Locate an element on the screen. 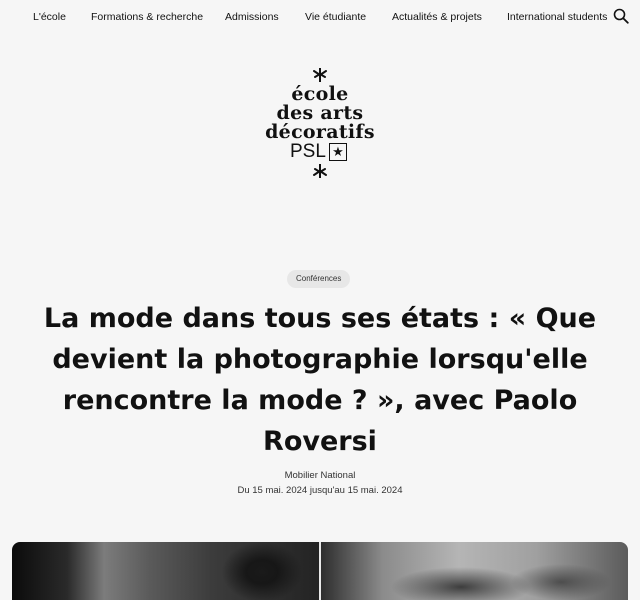 This screenshot has width=640, height=600. nav-item-admissions: Admissions is located at coordinates (252, 17).